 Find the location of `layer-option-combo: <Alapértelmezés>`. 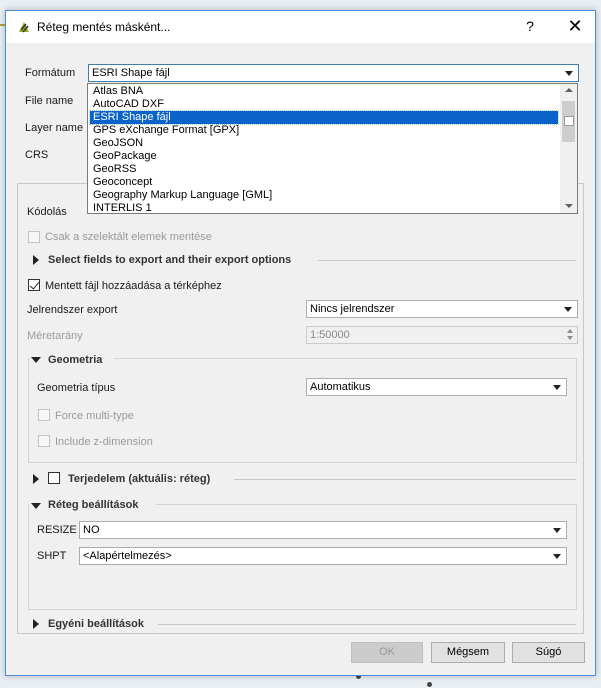

layer-option-combo: <Alapértelmezés> is located at coordinates (323, 556).